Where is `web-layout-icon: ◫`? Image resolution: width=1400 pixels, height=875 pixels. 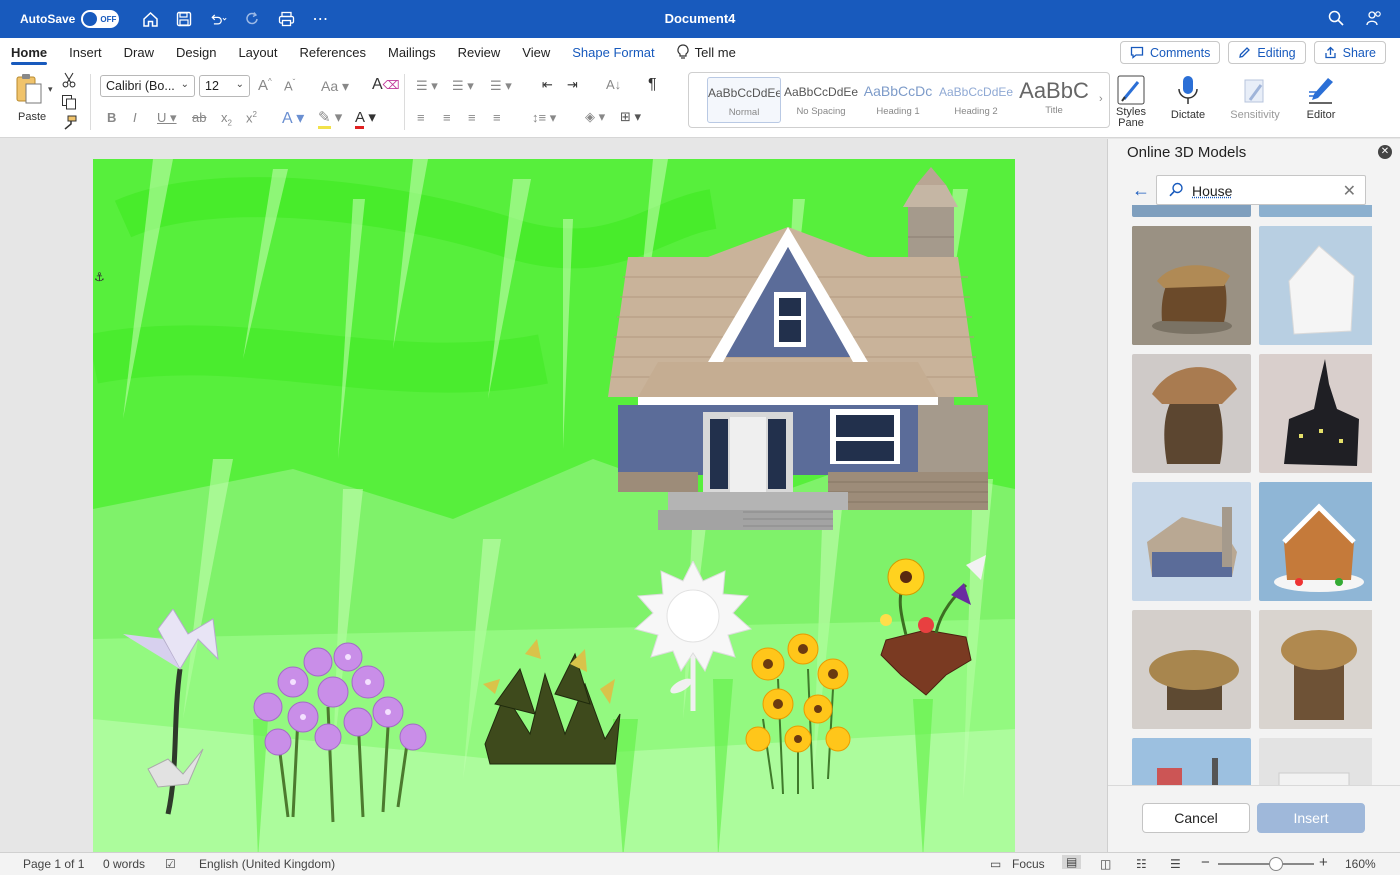 web-layout-icon: ◫ is located at coordinates (1105, 864).